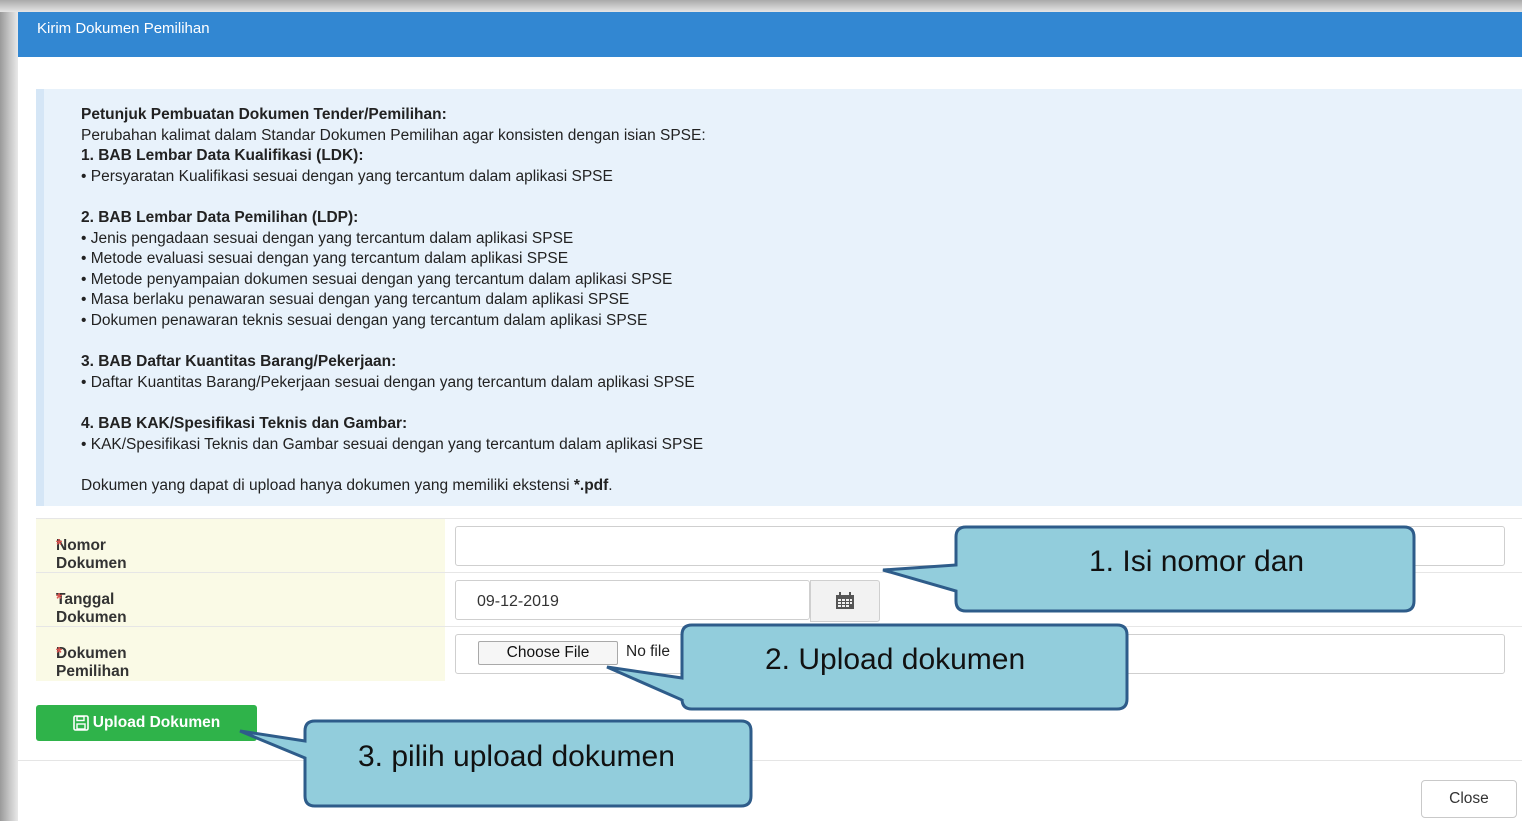 This screenshot has width=1522, height=821. What do you see at coordinates (895, 659) in the screenshot?
I see `callout-text-2: 2. Upload dokumen` at bounding box center [895, 659].